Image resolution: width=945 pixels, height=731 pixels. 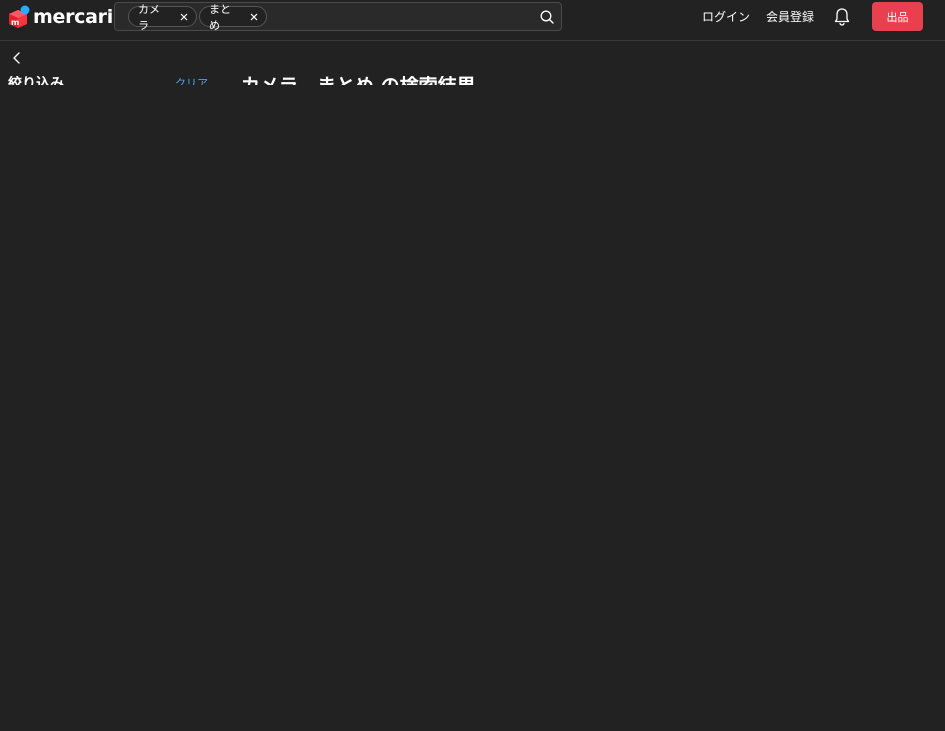 What do you see at coordinates (842, 17) in the screenshot?
I see `bell-icon` at bounding box center [842, 17].